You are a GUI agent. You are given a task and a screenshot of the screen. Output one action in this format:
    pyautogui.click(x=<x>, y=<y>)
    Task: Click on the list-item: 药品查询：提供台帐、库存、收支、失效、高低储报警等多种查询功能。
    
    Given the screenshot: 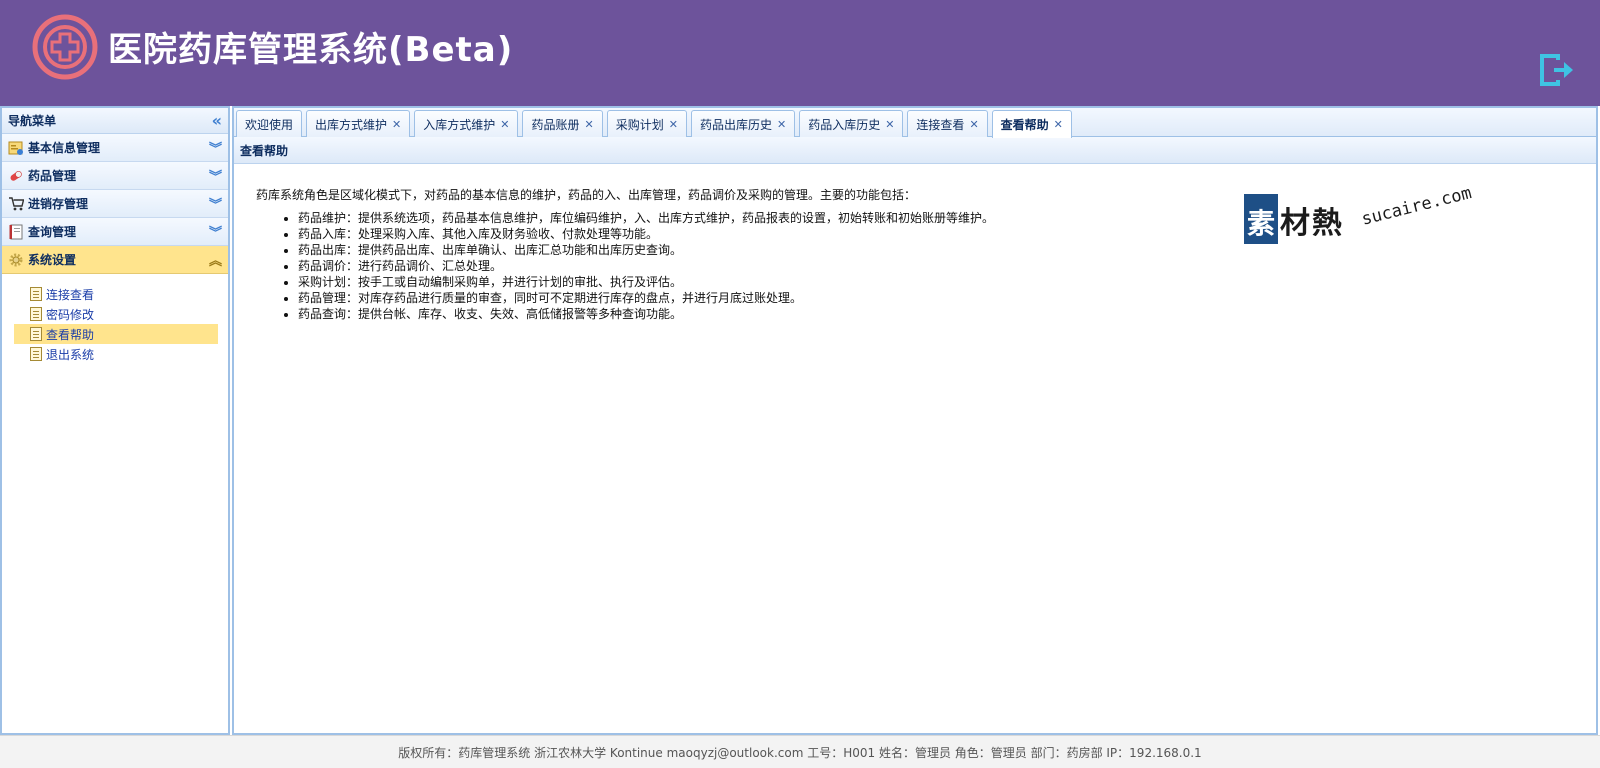 What is the action you would take?
    pyautogui.click(x=947, y=314)
    